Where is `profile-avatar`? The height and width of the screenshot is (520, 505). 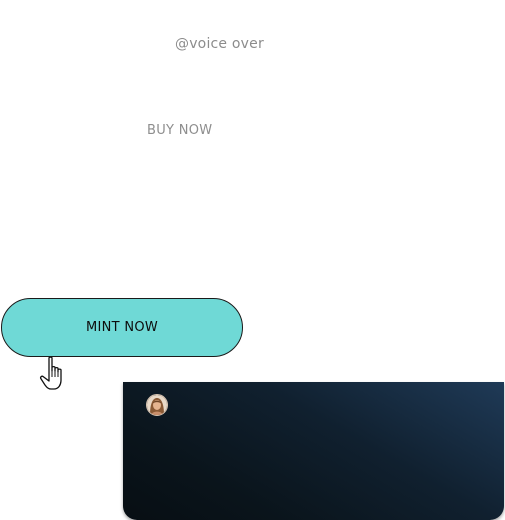
profile-avatar is located at coordinates (157, 405).